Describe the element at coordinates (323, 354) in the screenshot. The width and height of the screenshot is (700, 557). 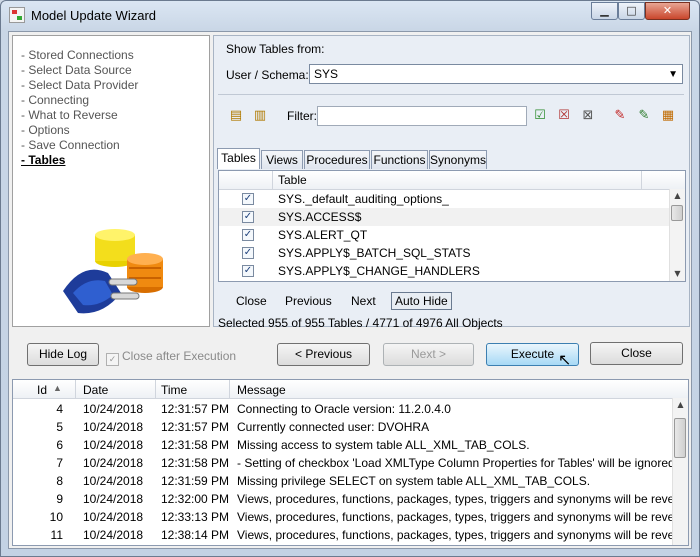
I see `previous-button: < Previous` at that location.